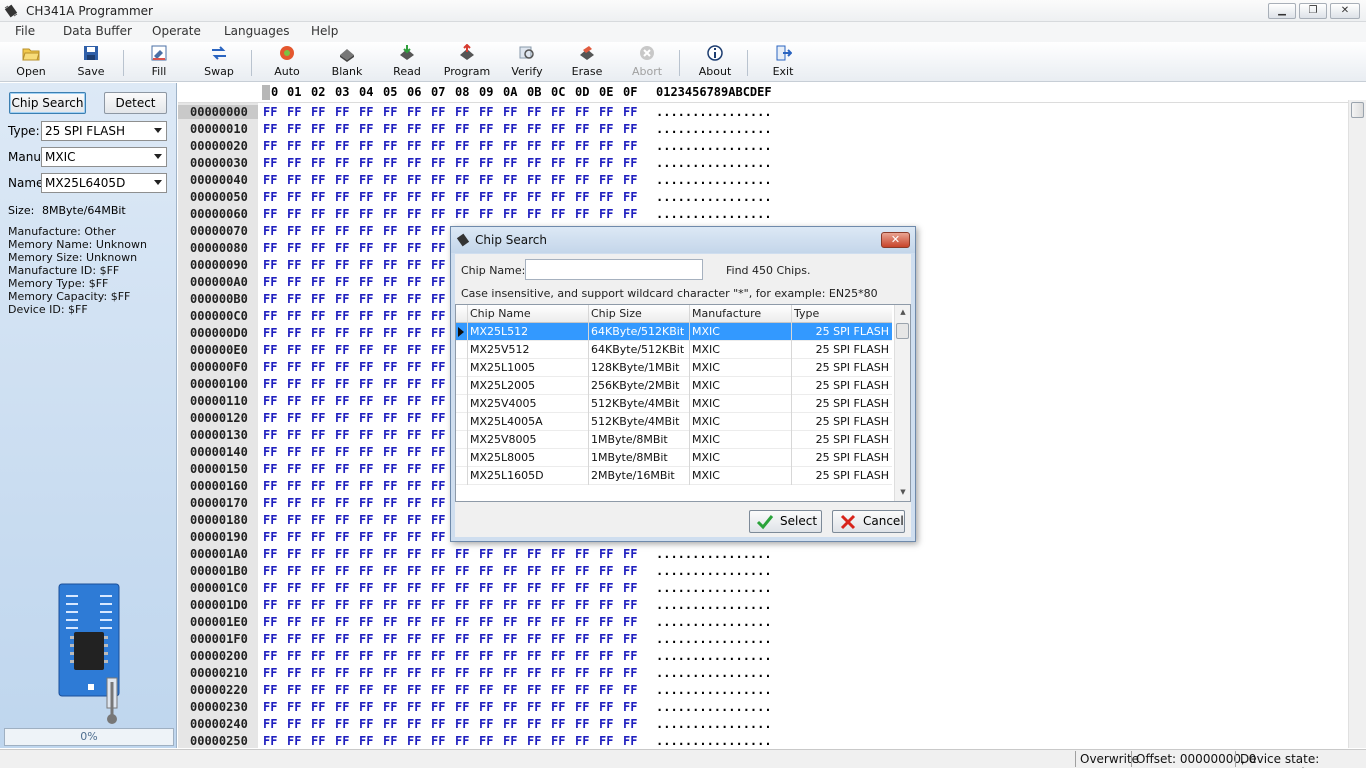 Image resolution: width=1366 pixels, height=768 pixels. Describe the element at coordinates (104, 131) in the screenshot. I see `type-select: 25 SPI FLASH` at that location.